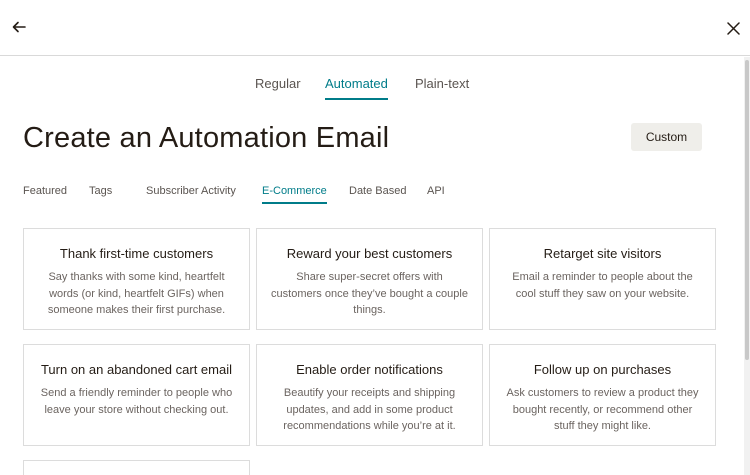  What do you see at coordinates (375, 28) in the screenshot?
I see `modal-header` at bounding box center [375, 28].